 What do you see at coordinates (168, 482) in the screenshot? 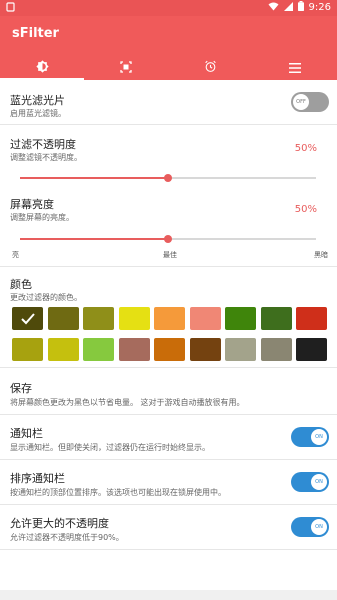
I see `sort-notification-row: 排序通知栏 按通知栏的顶部位置排序。该选项也可能出现在锁屏使用中。 ON` at bounding box center [168, 482].